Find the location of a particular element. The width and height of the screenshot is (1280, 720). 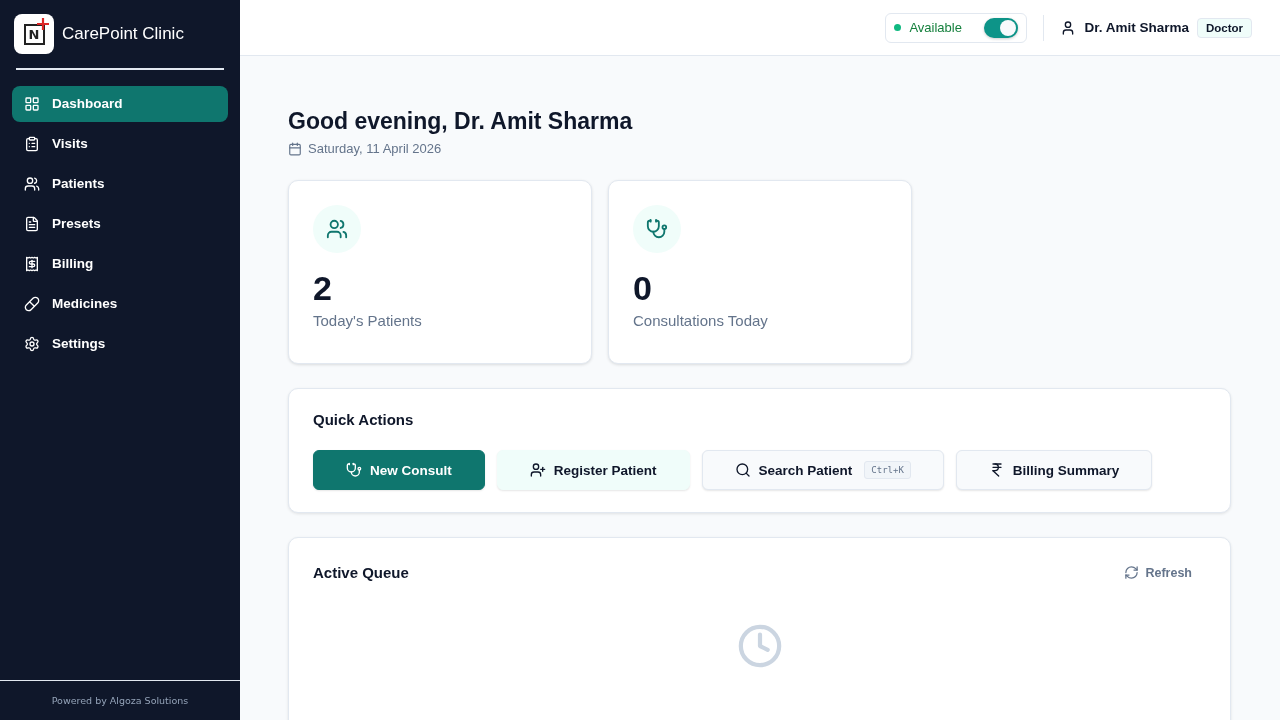

sidebar-item: Presets is located at coordinates (120, 223).